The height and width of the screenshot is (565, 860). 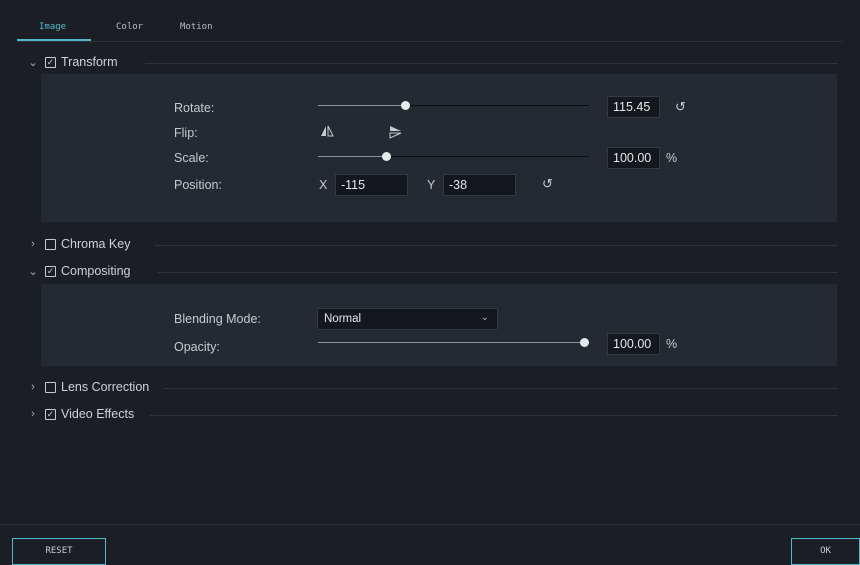 I want to click on tab-image: Image, so click(x=52, y=27).